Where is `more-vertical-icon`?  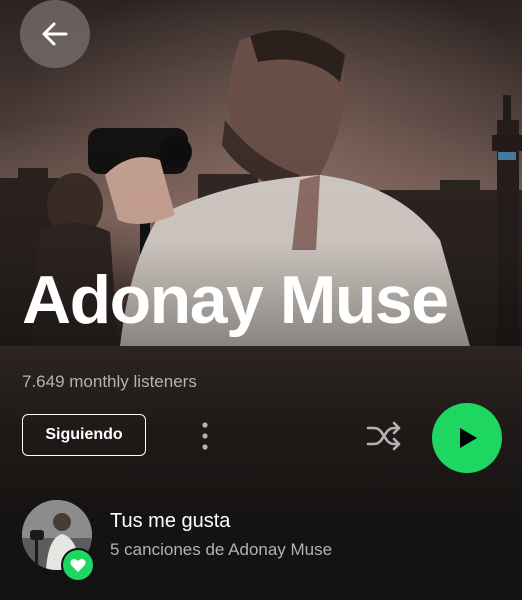
more-vertical-icon is located at coordinates (205, 436).